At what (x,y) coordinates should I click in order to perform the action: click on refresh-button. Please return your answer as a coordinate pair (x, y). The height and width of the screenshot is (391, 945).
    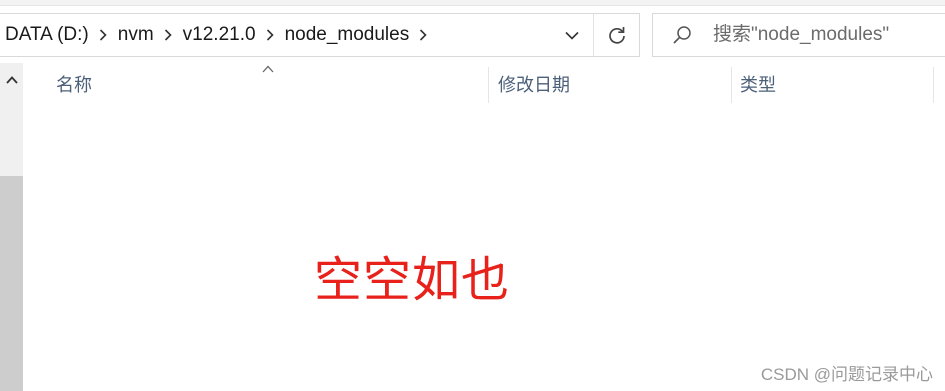
    Looking at the image, I should click on (616, 35).